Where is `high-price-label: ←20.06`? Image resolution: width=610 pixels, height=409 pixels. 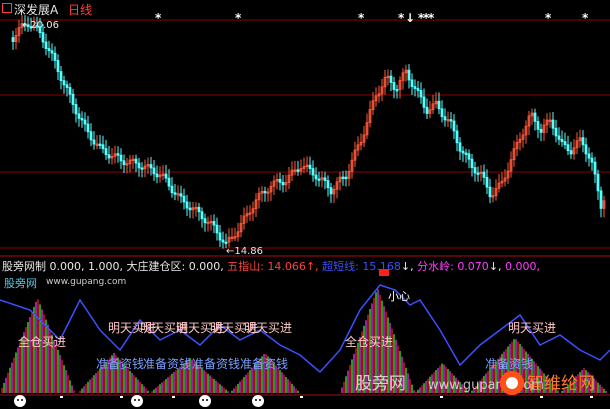
high-price-label: ←20.06 is located at coordinates (40, 25).